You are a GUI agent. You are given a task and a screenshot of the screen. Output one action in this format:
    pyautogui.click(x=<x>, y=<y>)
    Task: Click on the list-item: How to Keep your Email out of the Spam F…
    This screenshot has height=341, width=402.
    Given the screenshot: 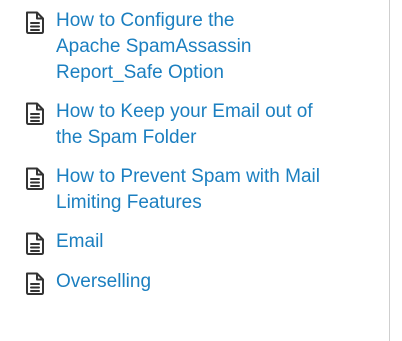 What is the action you would take?
    pyautogui.click(x=206, y=125)
    